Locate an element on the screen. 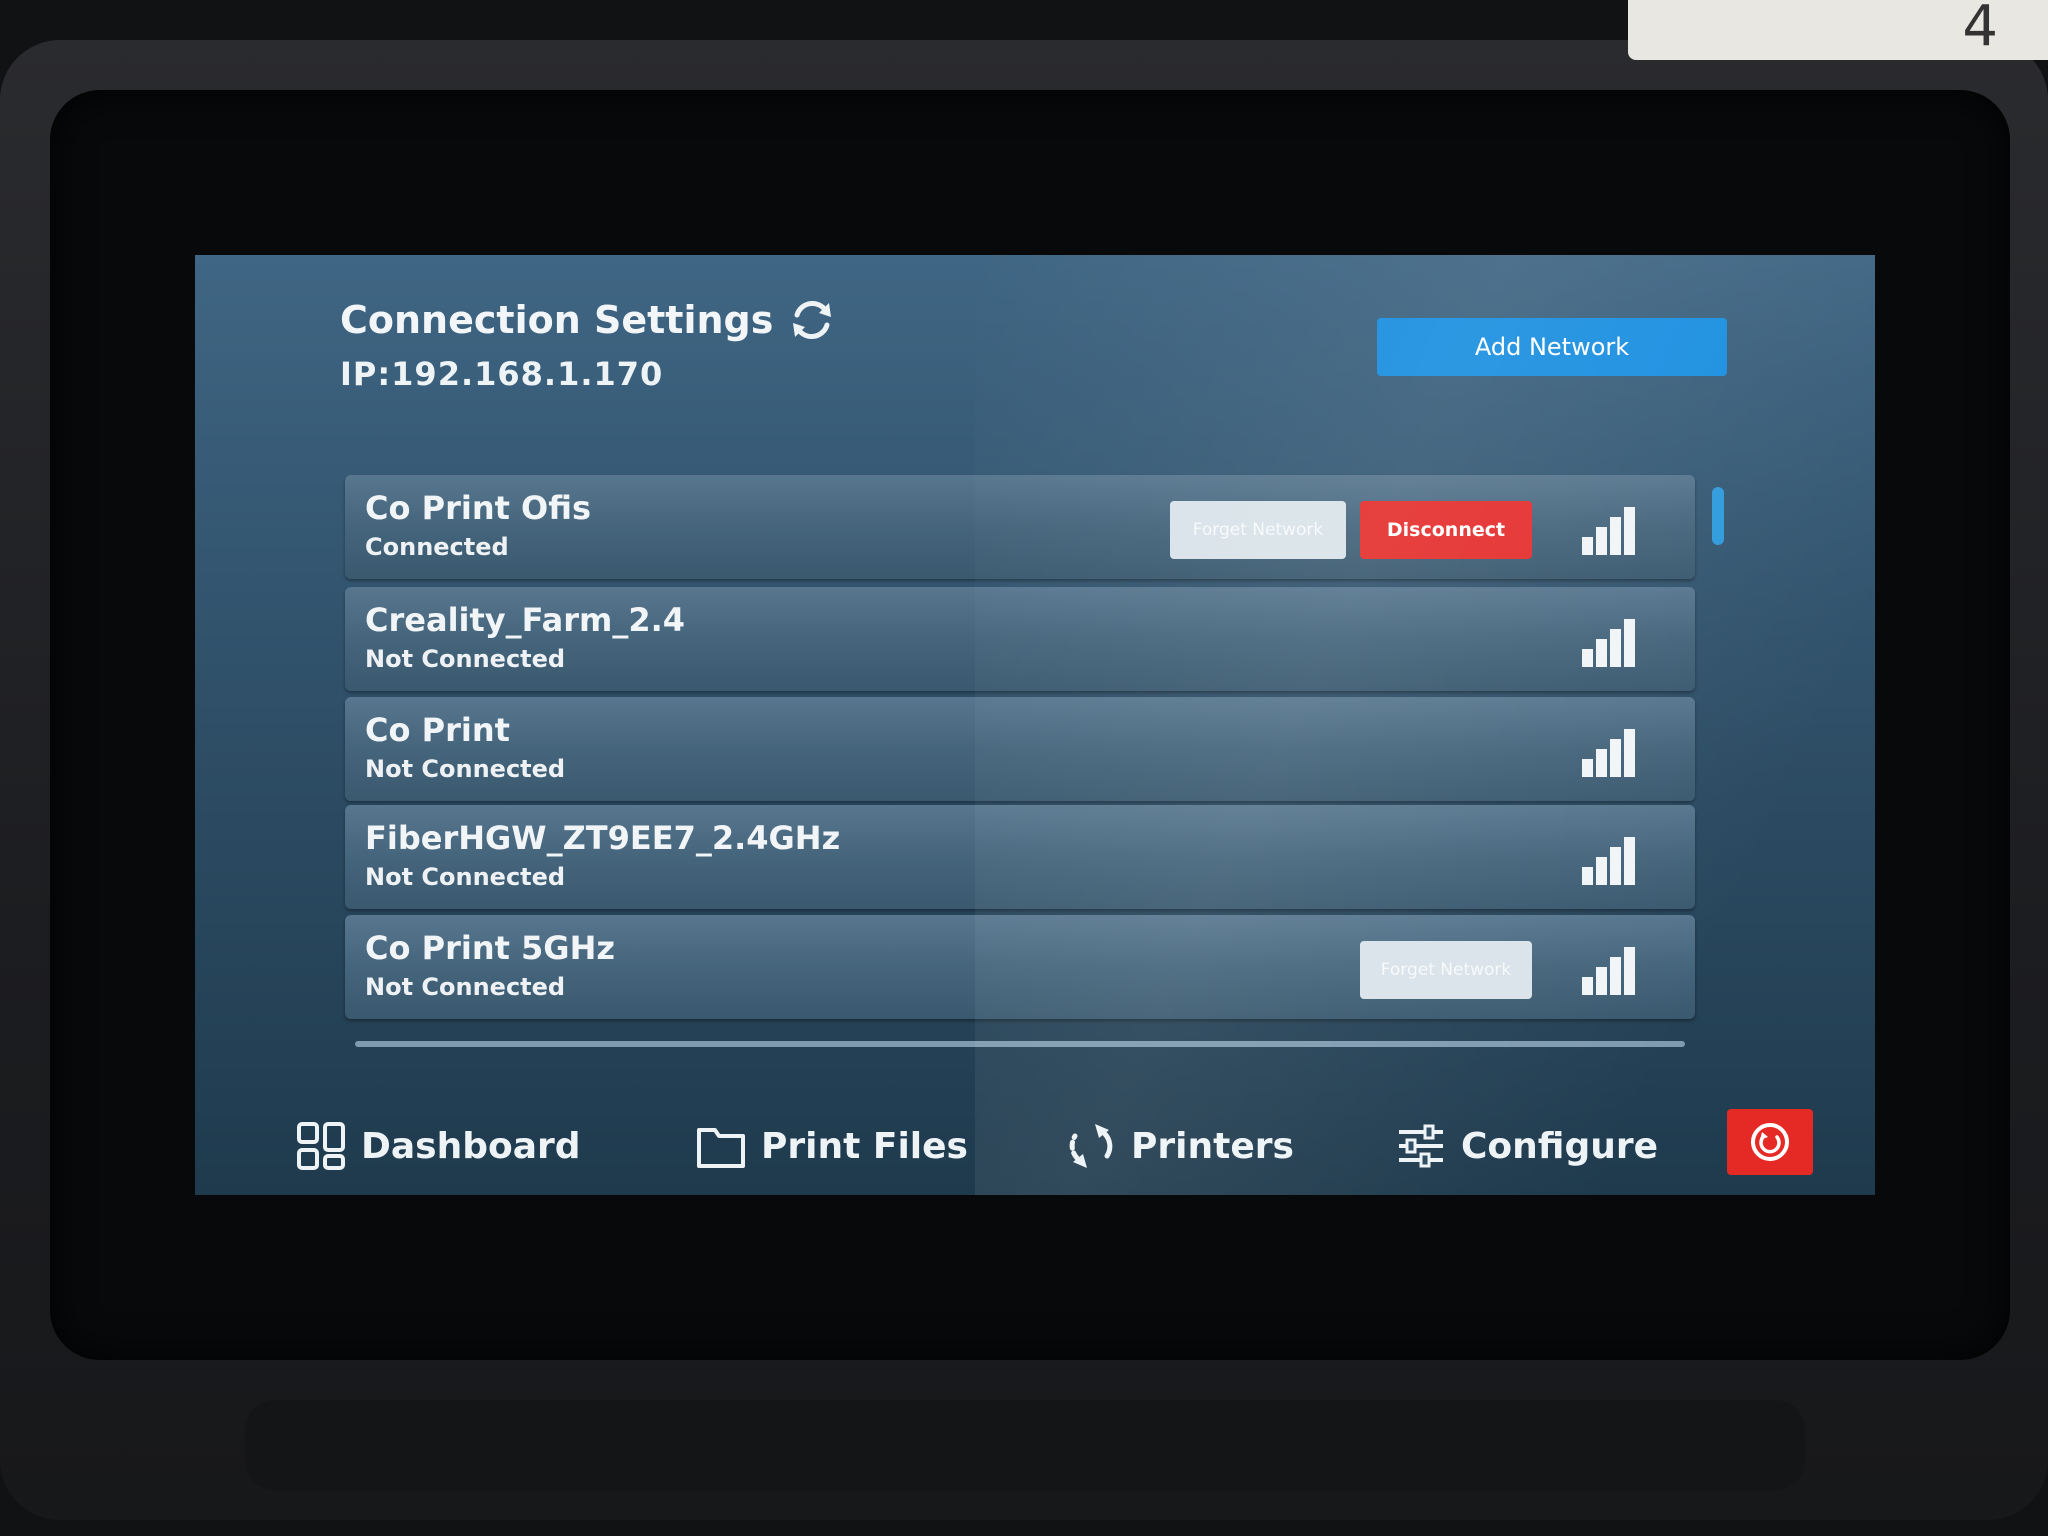 Image resolution: width=2048 pixels, height=1536 pixels. dashboard-icon is located at coordinates (321, 1146).